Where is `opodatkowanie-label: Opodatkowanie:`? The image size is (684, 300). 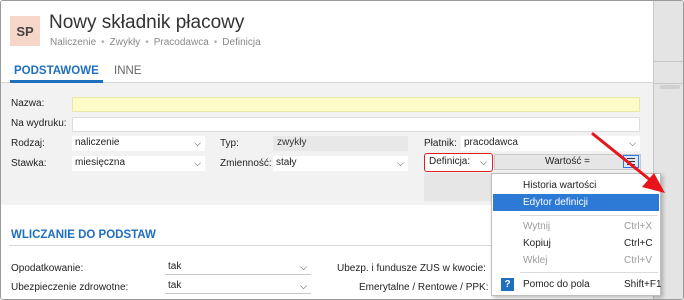
opodatkowanie-label: Opodatkowanie: is located at coordinates (47, 268).